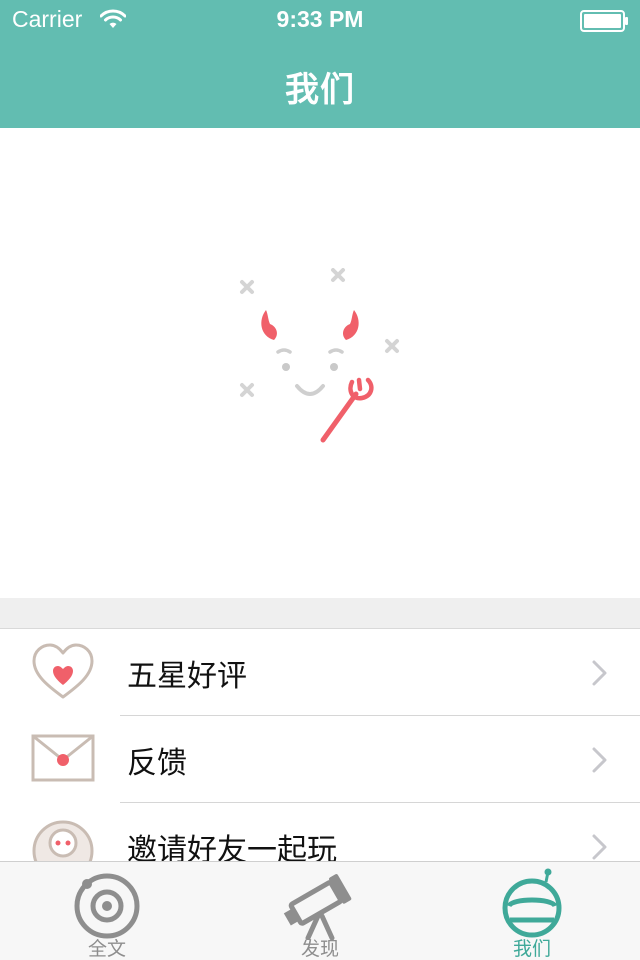 Image resolution: width=640 pixels, height=960 pixels. I want to click on planet-icon, so click(107, 906).